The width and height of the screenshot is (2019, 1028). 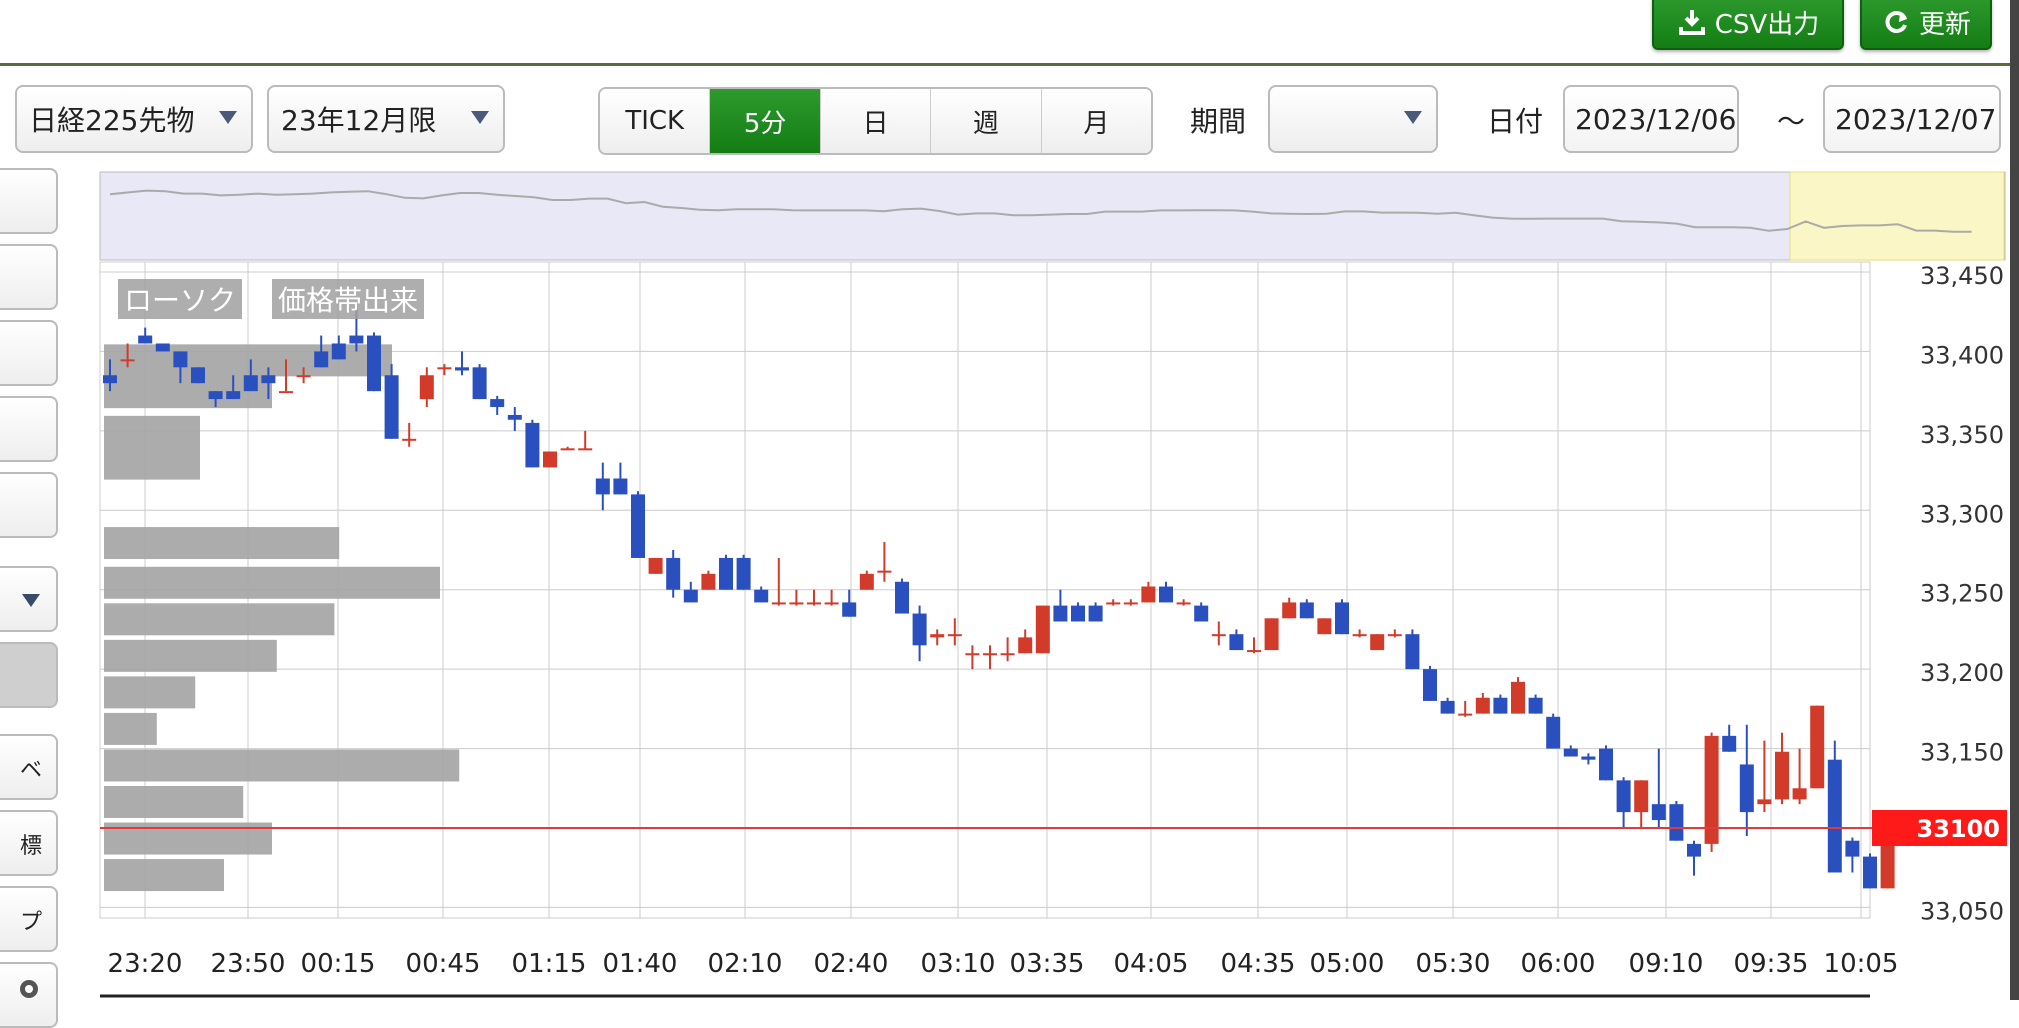 I want to click on overview-strip, so click(x=1052, y=216).